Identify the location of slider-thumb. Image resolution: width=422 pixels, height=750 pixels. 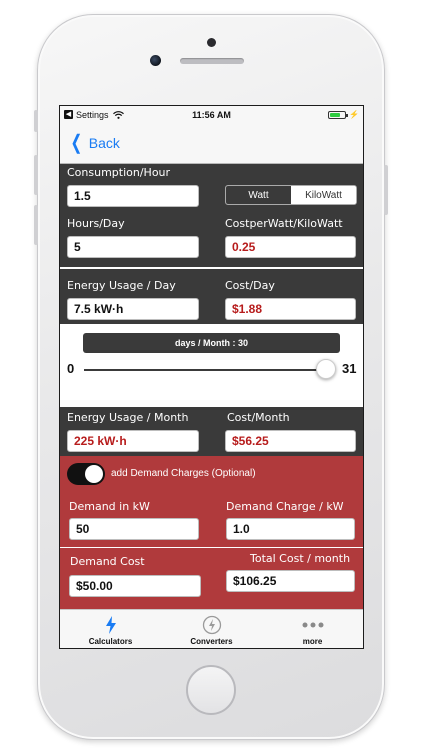
(325, 369).